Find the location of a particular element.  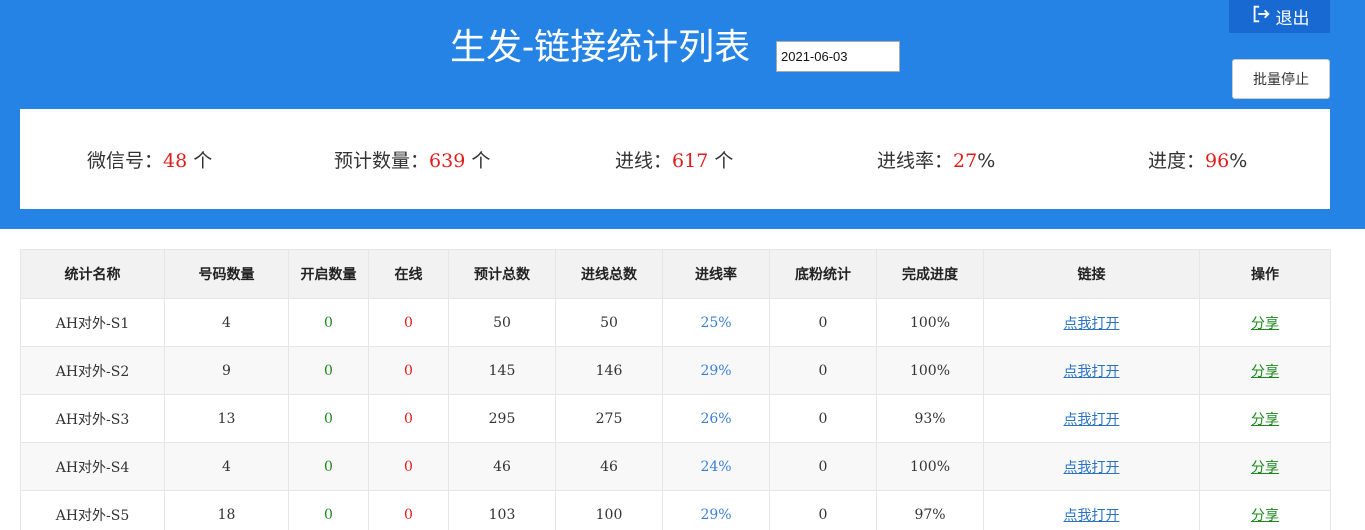

stat-wechat-value: 48 is located at coordinates (175, 161).